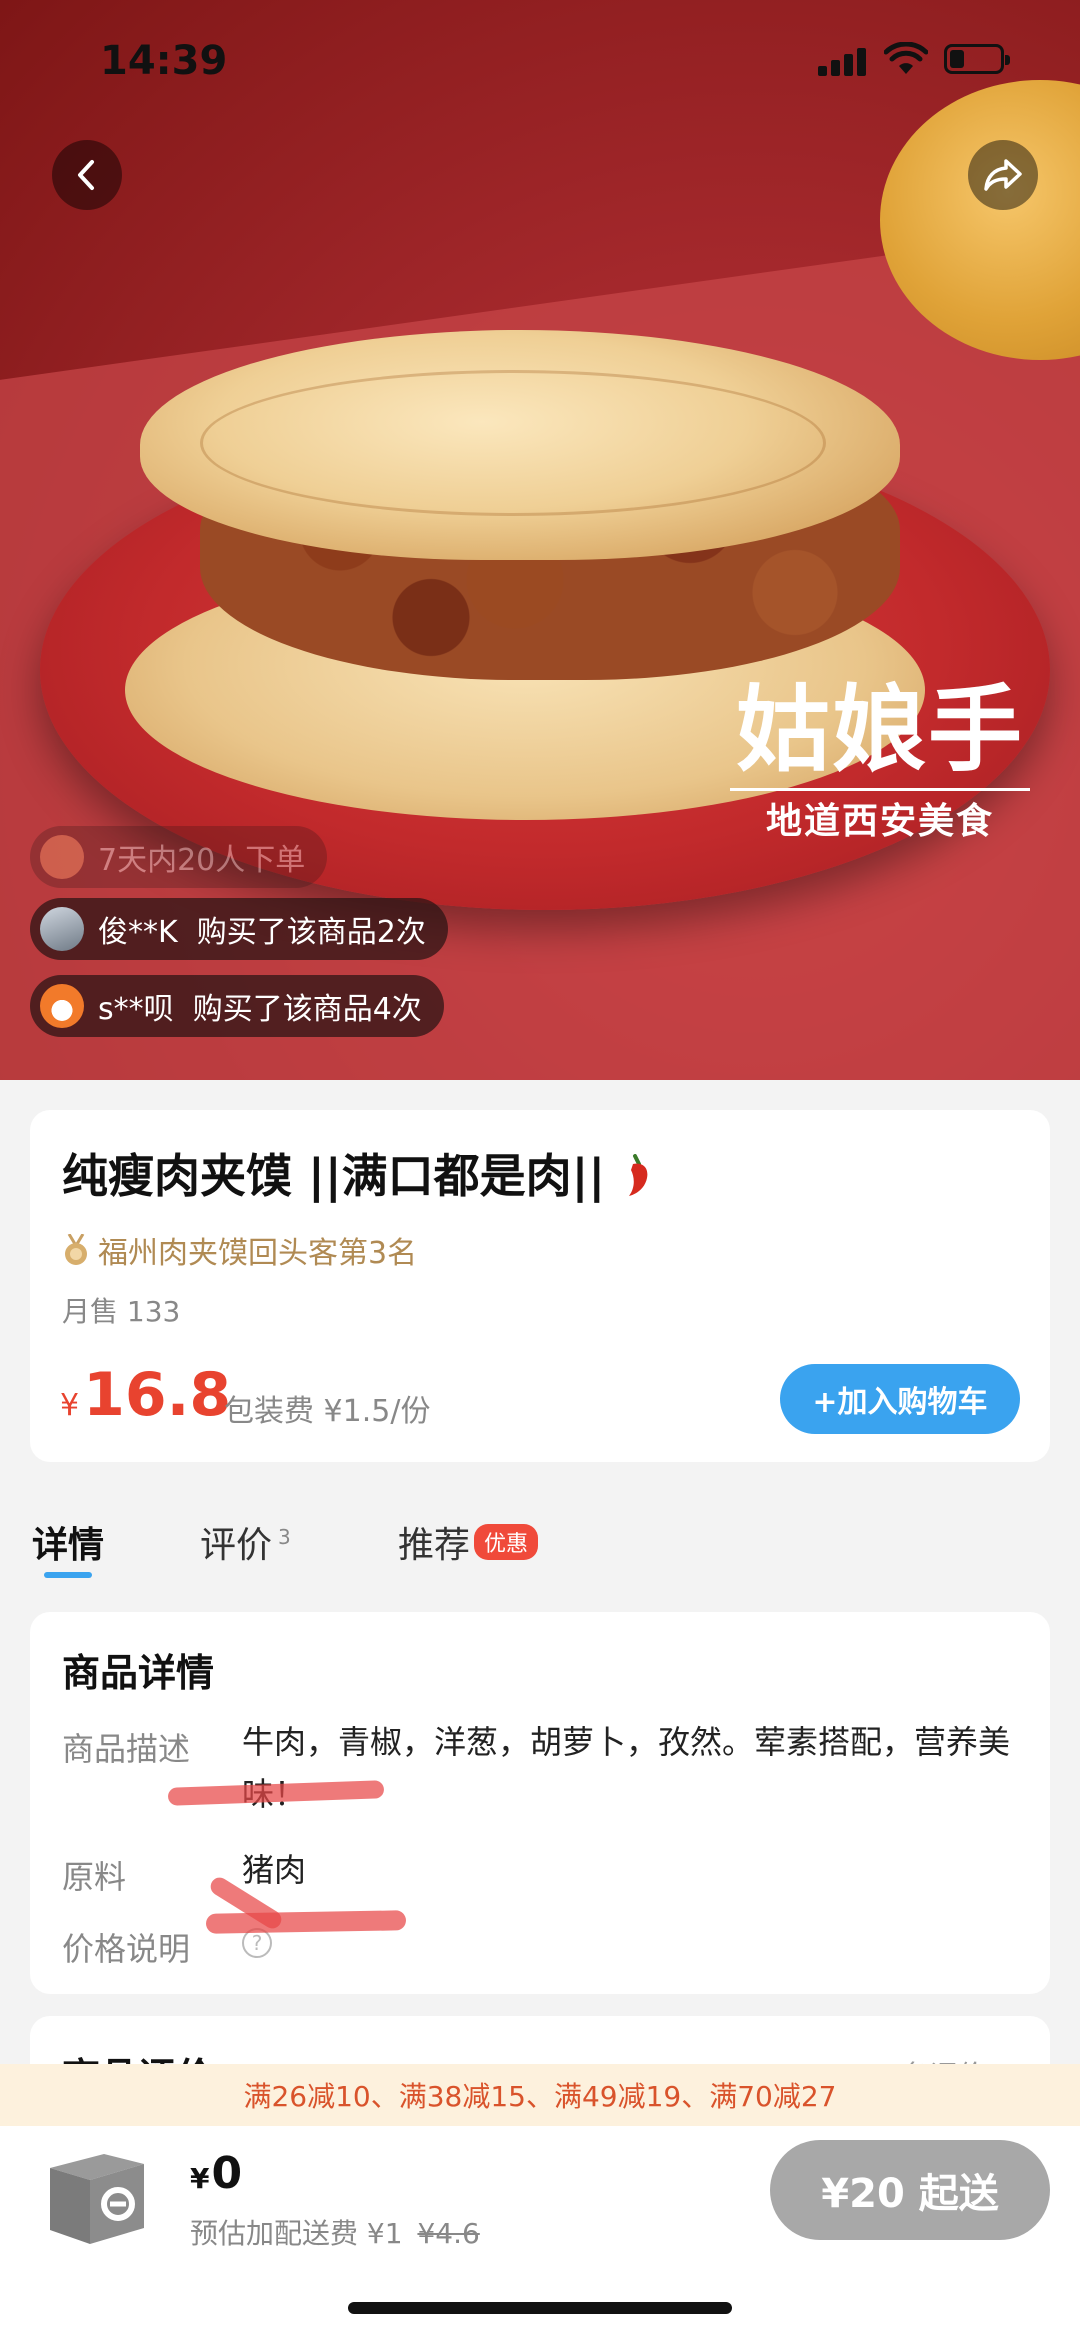  I want to click on status-bar: 14:39, so click(540, 60).